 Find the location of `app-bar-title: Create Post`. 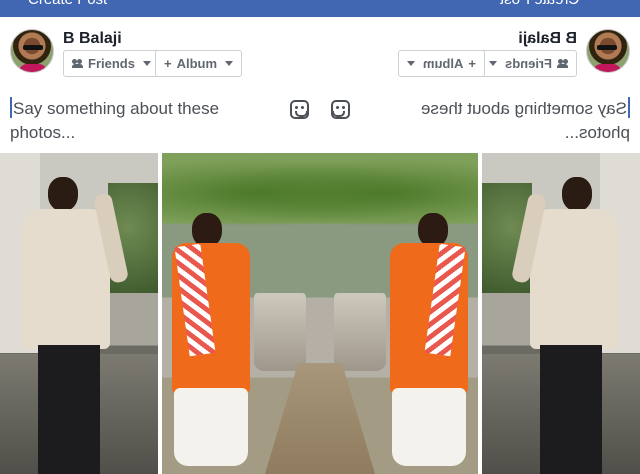

app-bar-title: Create Post is located at coordinates (67, 4).